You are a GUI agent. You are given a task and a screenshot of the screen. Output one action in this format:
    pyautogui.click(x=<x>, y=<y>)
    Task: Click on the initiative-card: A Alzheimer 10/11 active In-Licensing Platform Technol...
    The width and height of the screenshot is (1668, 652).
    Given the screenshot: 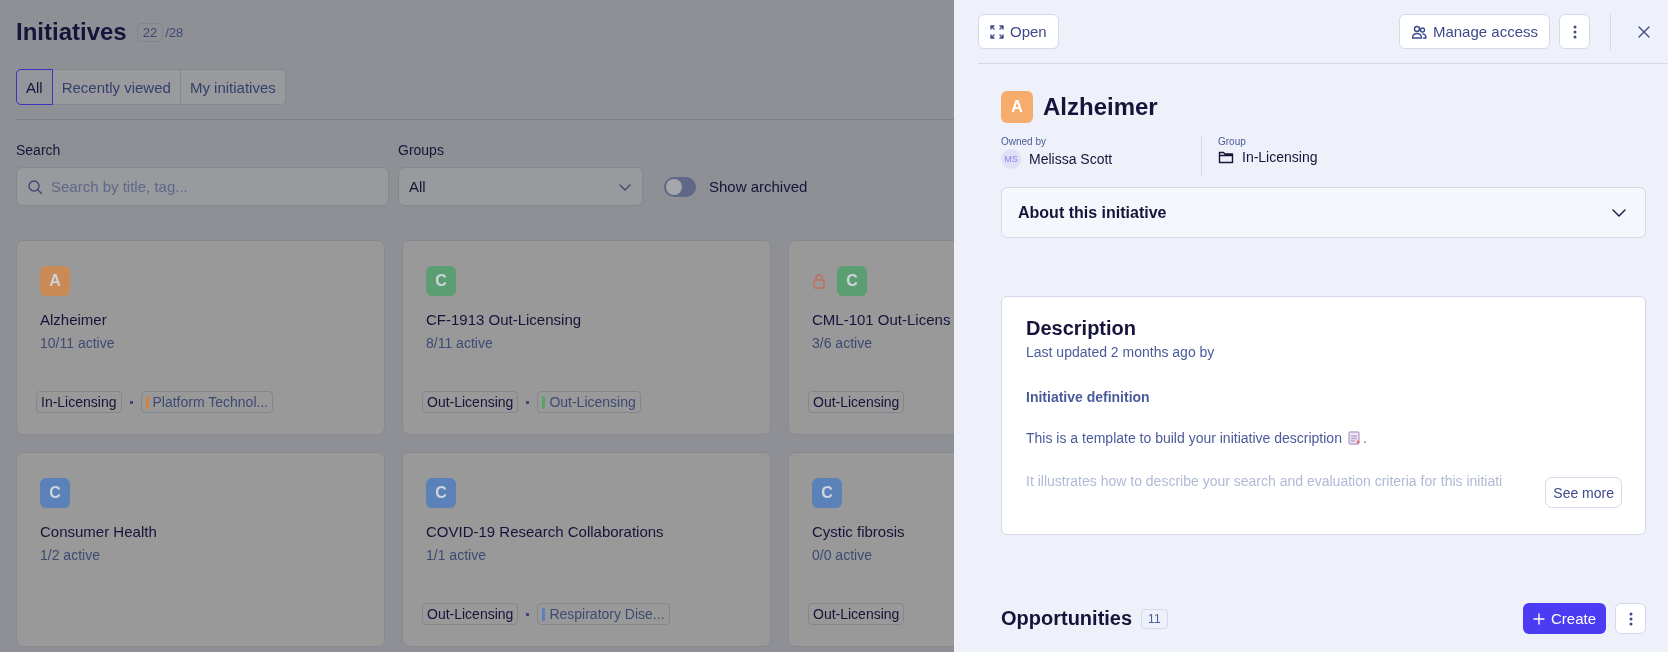 What is the action you would take?
    pyautogui.click(x=200, y=337)
    